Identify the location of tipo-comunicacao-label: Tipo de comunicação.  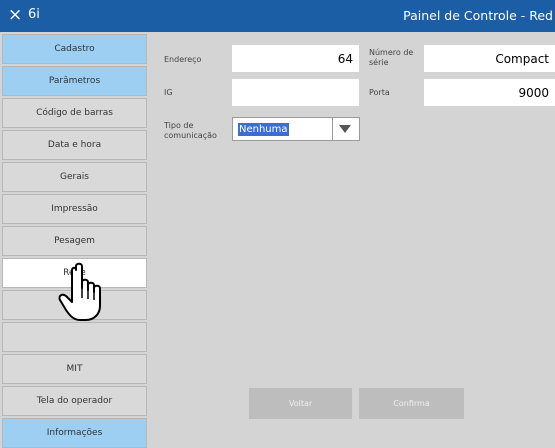
(190, 130).